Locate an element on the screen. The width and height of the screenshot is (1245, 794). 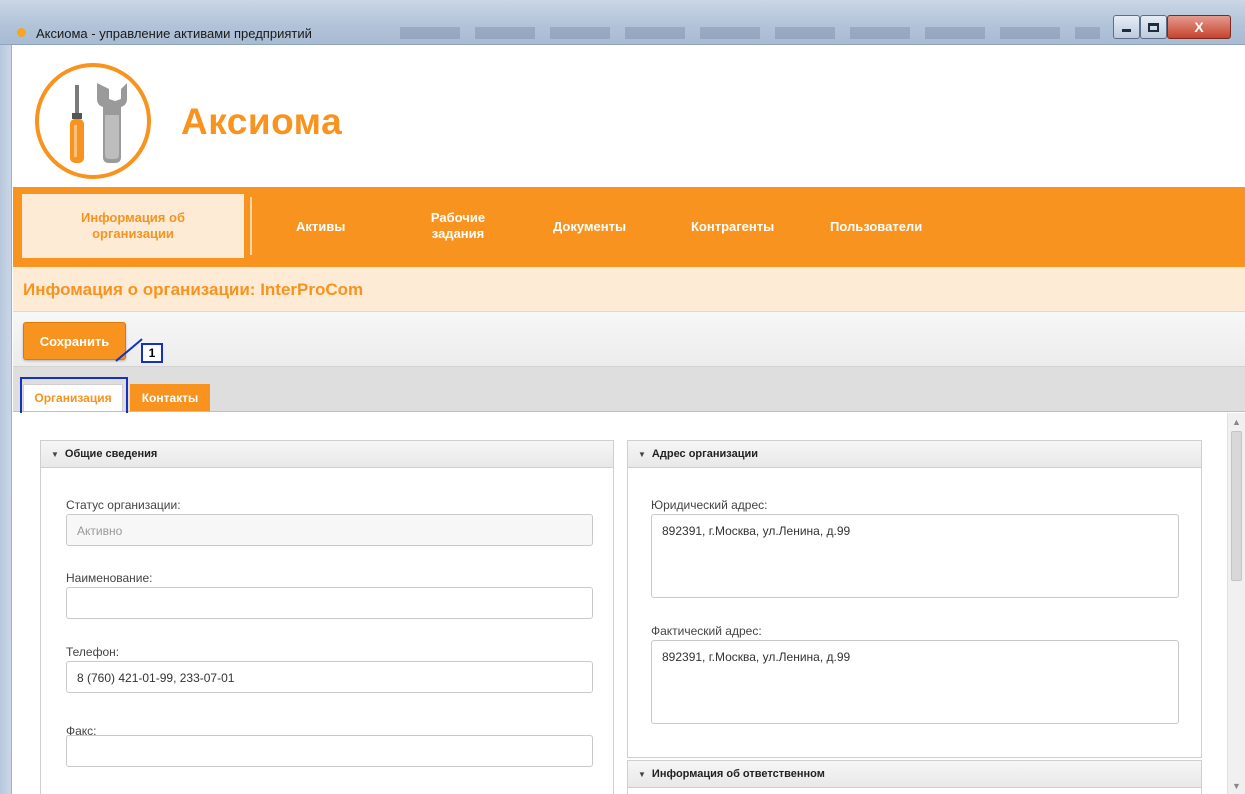
maximize-button is located at coordinates (1153, 27).